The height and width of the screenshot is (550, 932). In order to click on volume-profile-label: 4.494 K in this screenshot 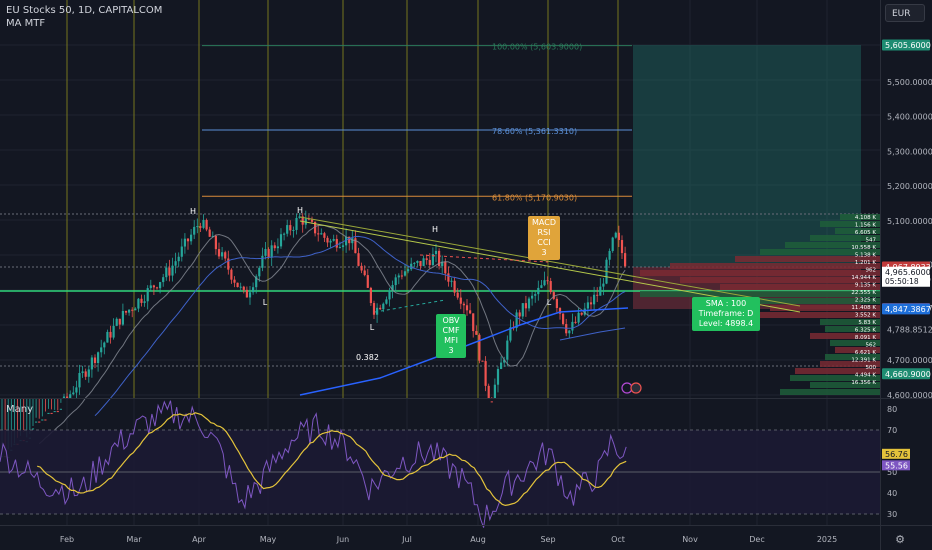, I will do `click(865, 376)`.